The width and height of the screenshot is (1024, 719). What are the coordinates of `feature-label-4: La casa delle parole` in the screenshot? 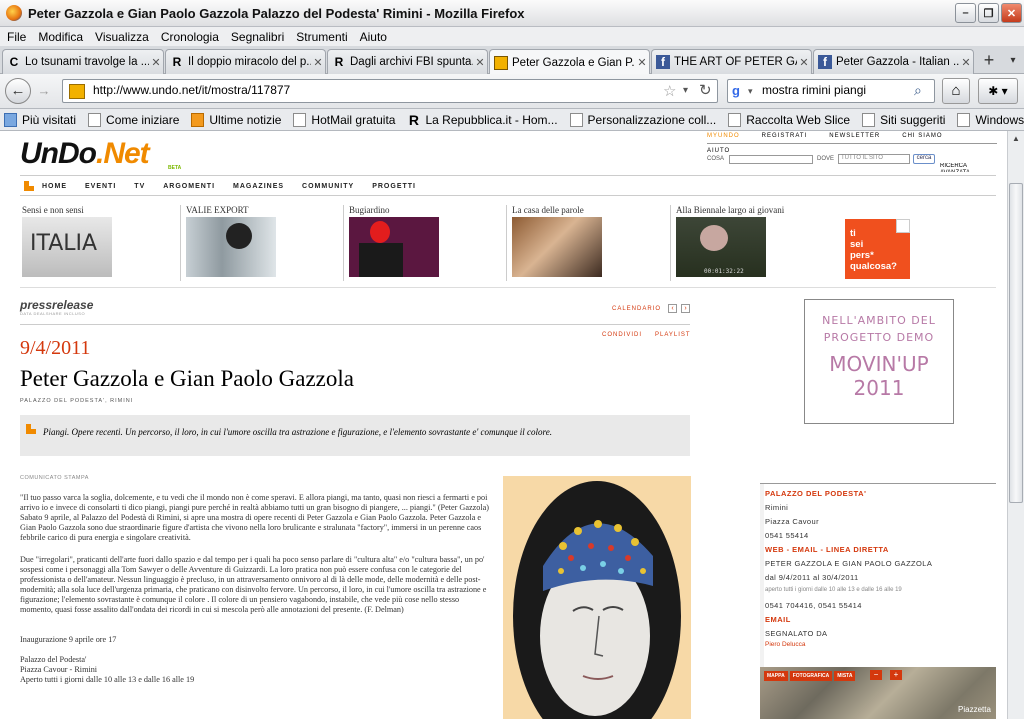 It's located at (548, 210).